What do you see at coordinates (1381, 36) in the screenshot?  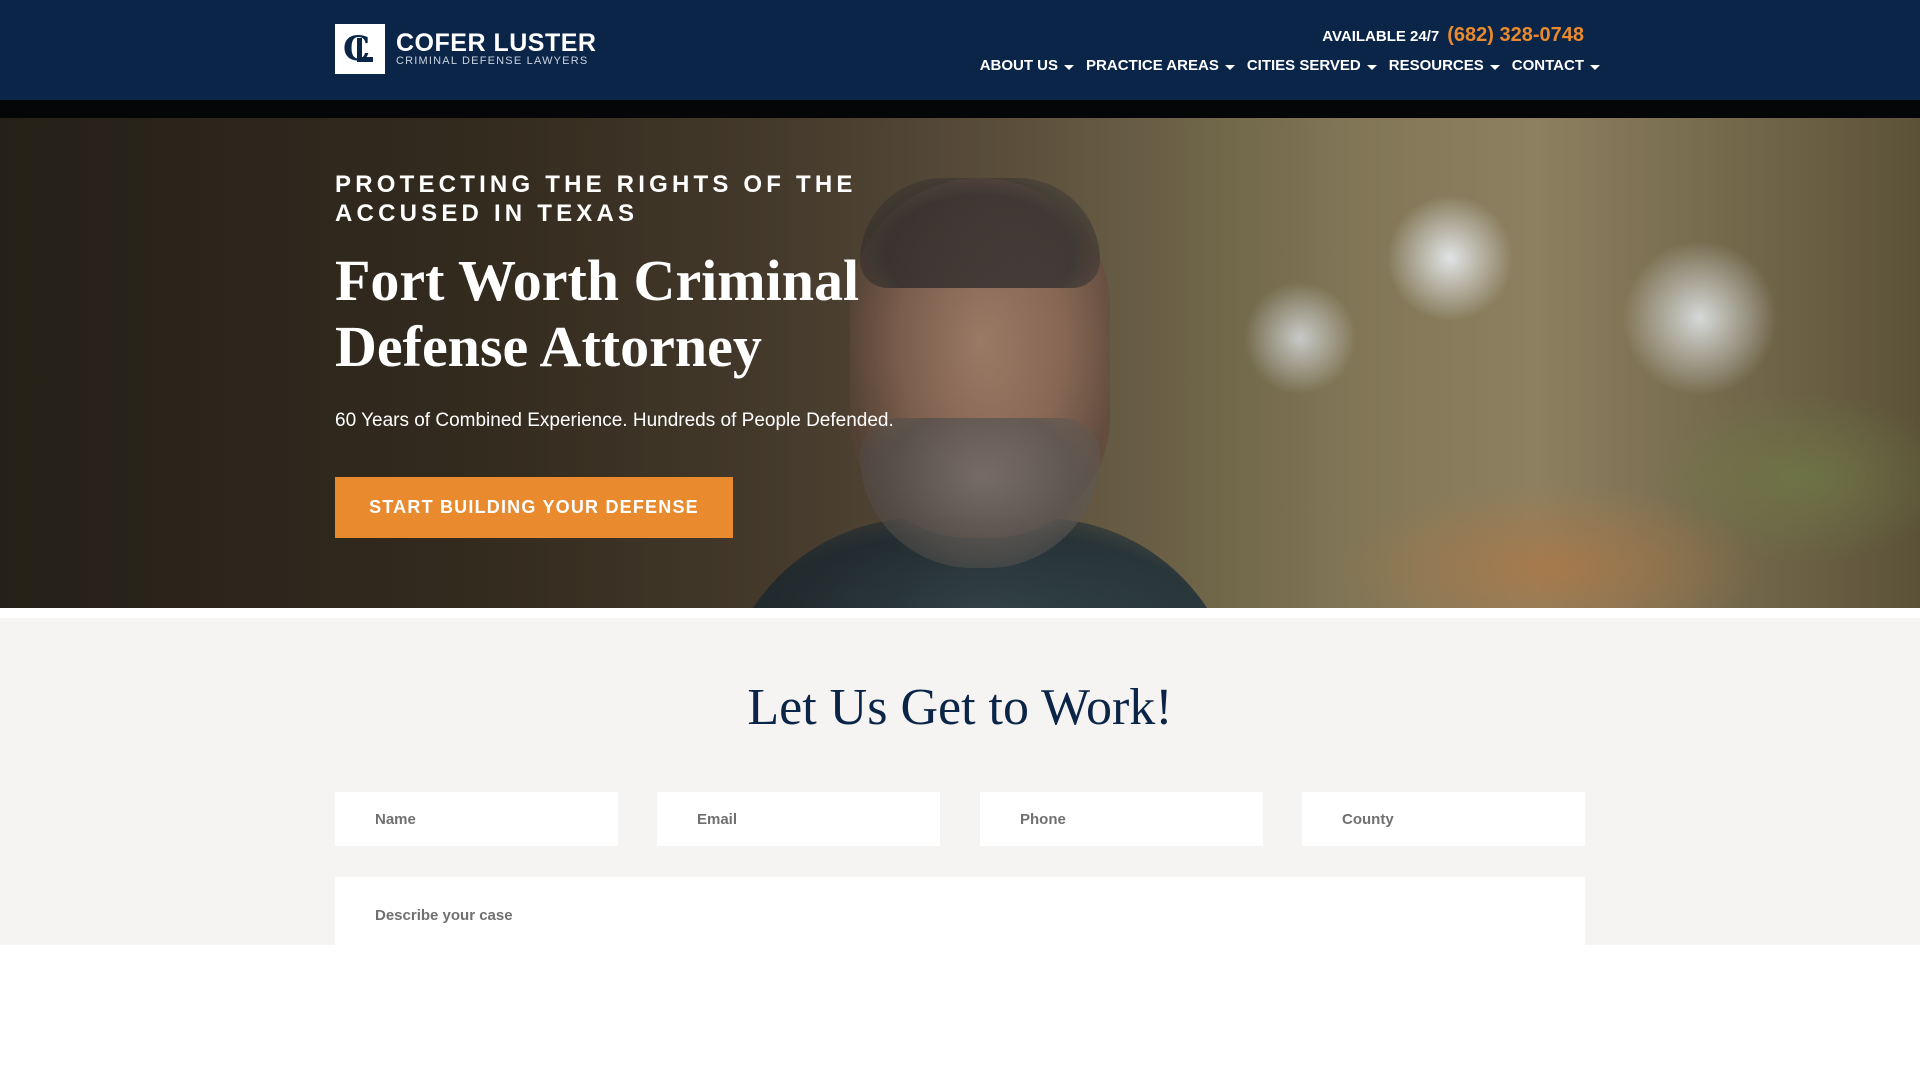 I see `availability-text: AVAILABLE 24/7` at bounding box center [1381, 36].